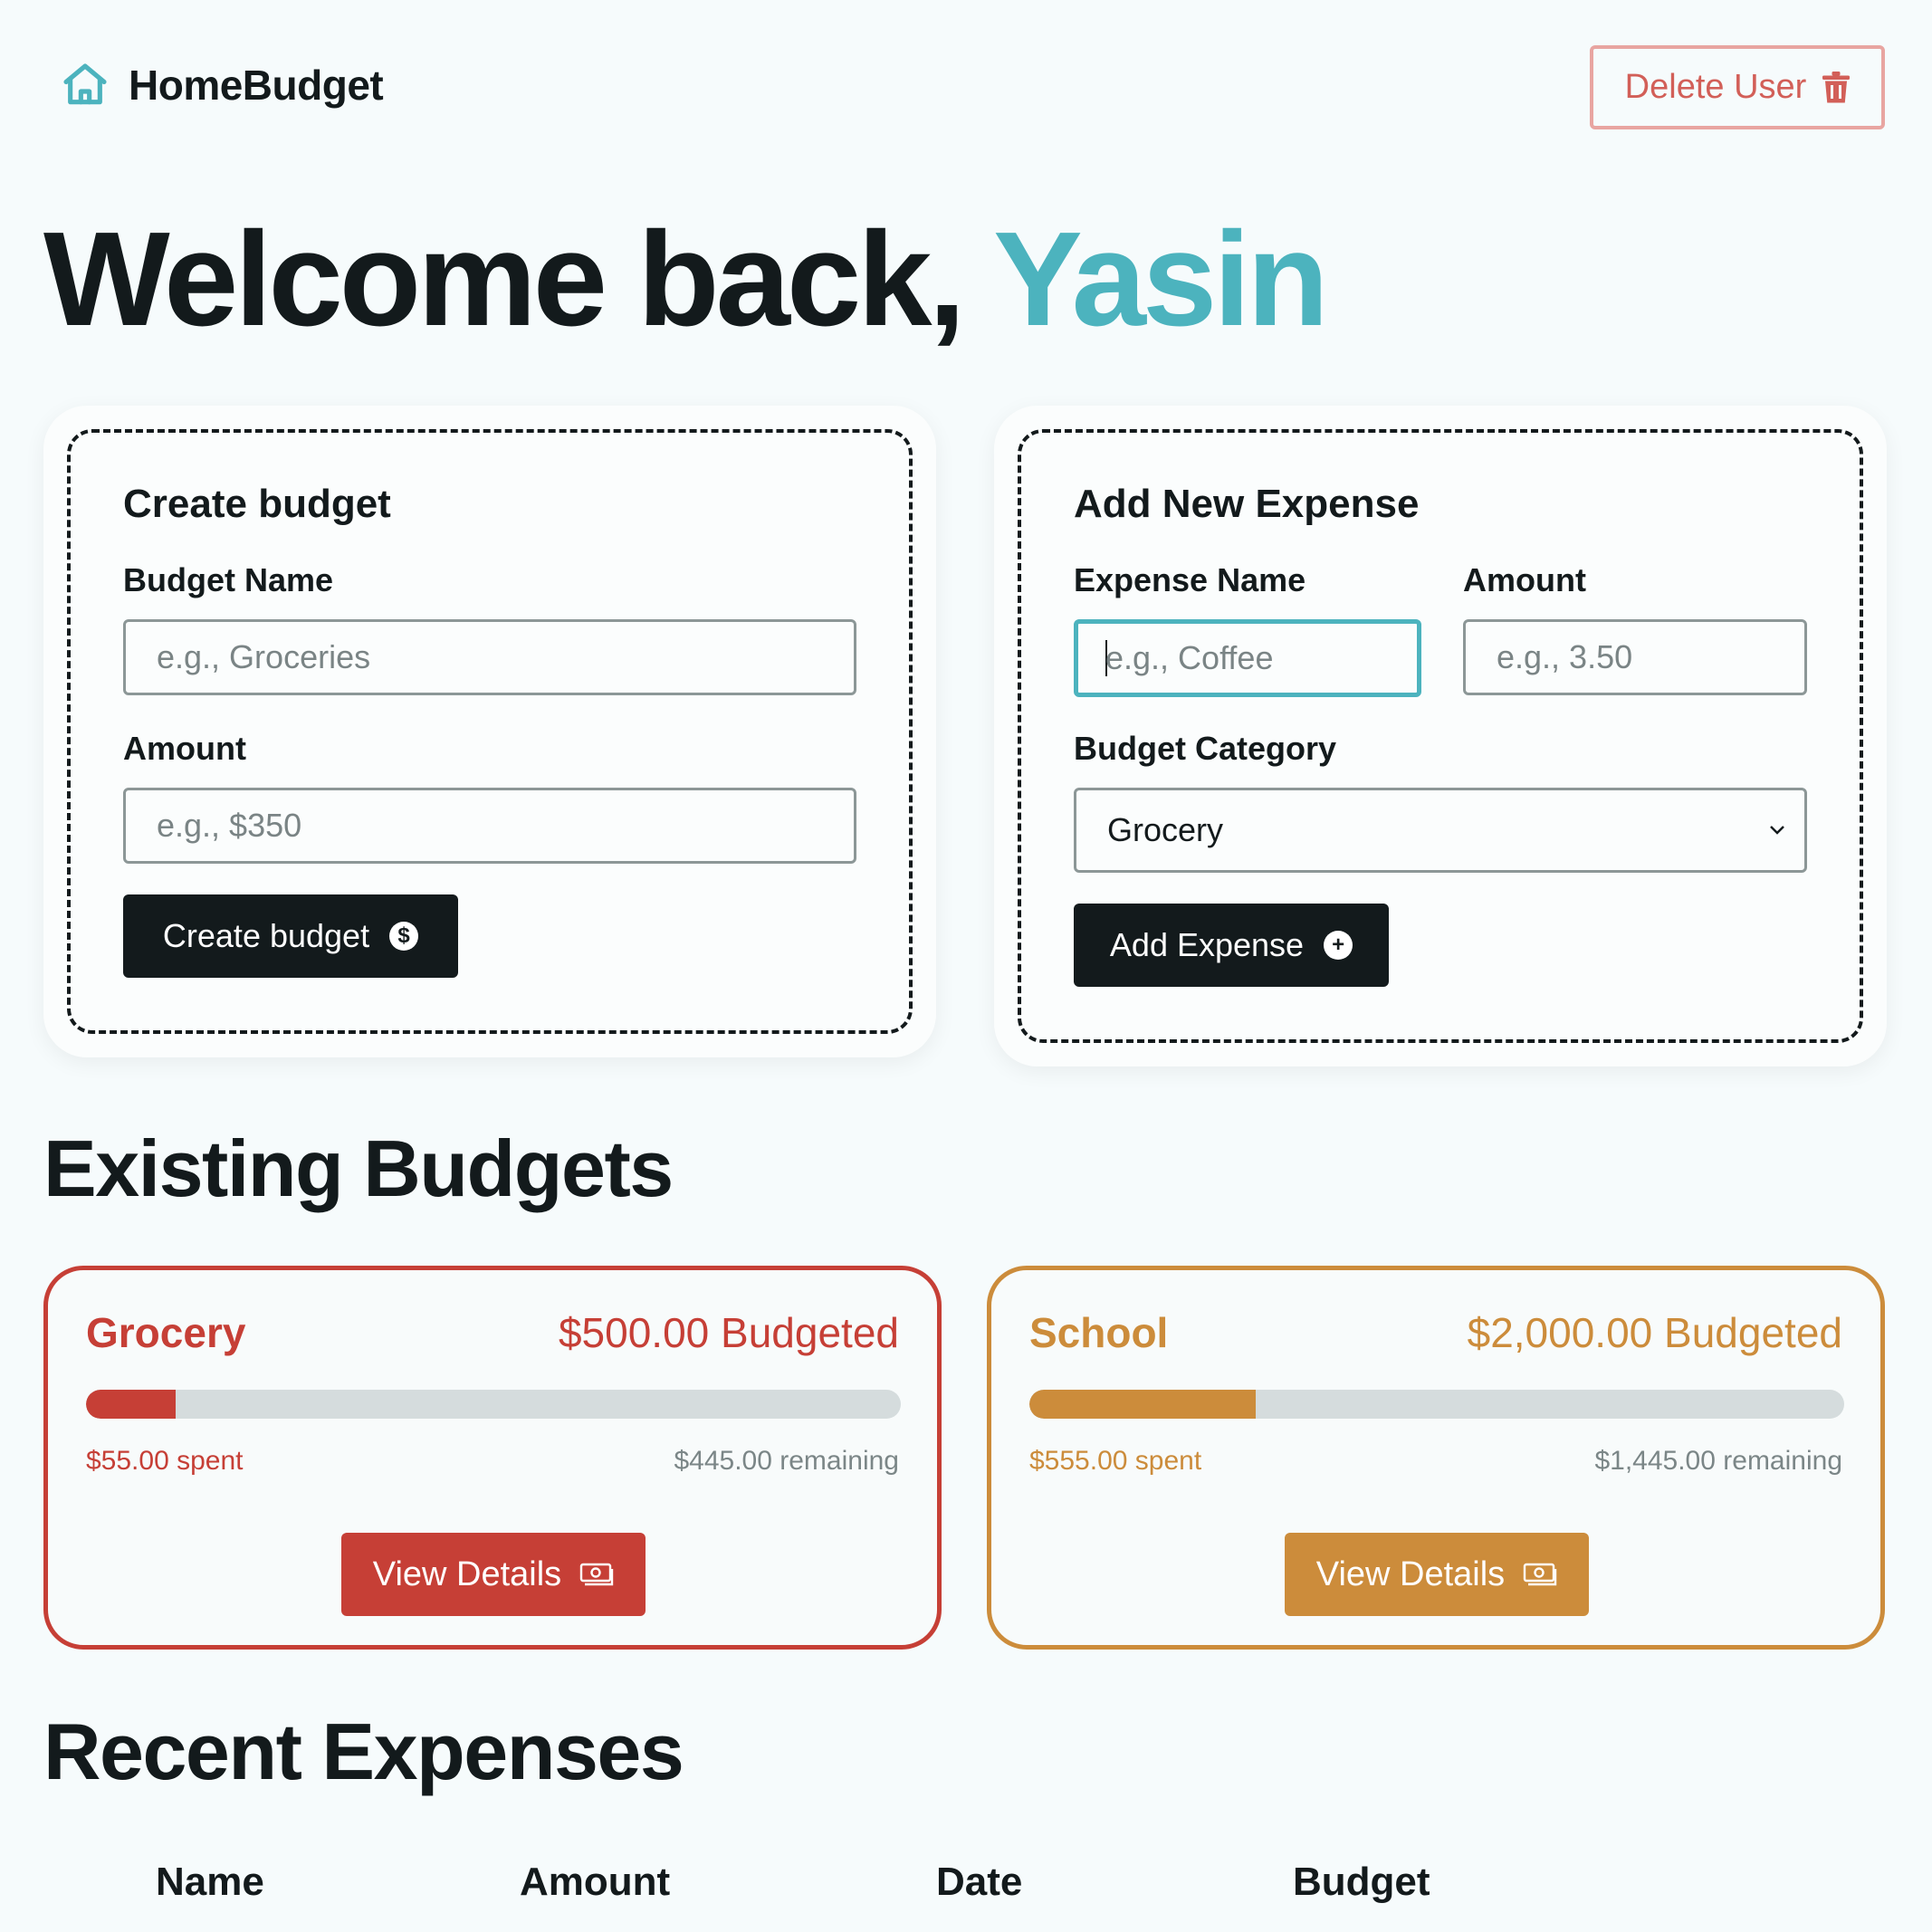 Image resolution: width=1932 pixels, height=1932 pixels. I want to click on budget-remaining: $1,445.00 remaining, so click(1718, 1461).